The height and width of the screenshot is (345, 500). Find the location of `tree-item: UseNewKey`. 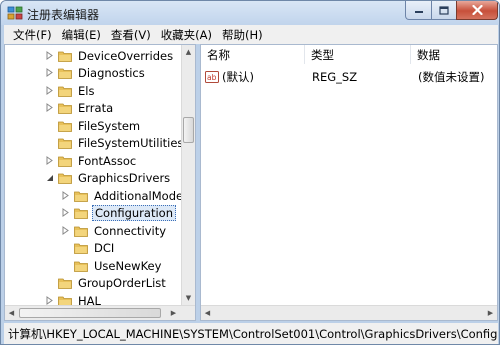

tree-item: UseNewKey is located at coordinates (112, 265).